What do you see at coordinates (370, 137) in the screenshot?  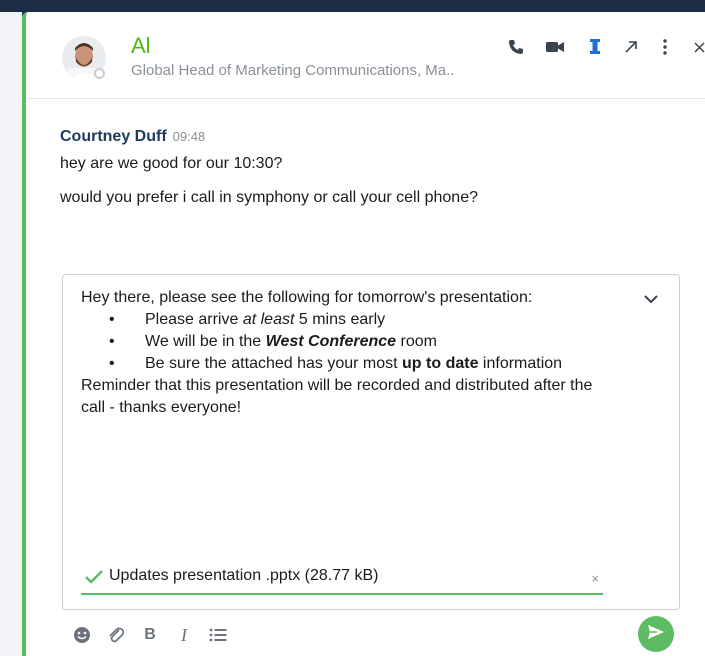 I see `message-header: Courtney Duff 09:48` at bounding box center [370, 137].